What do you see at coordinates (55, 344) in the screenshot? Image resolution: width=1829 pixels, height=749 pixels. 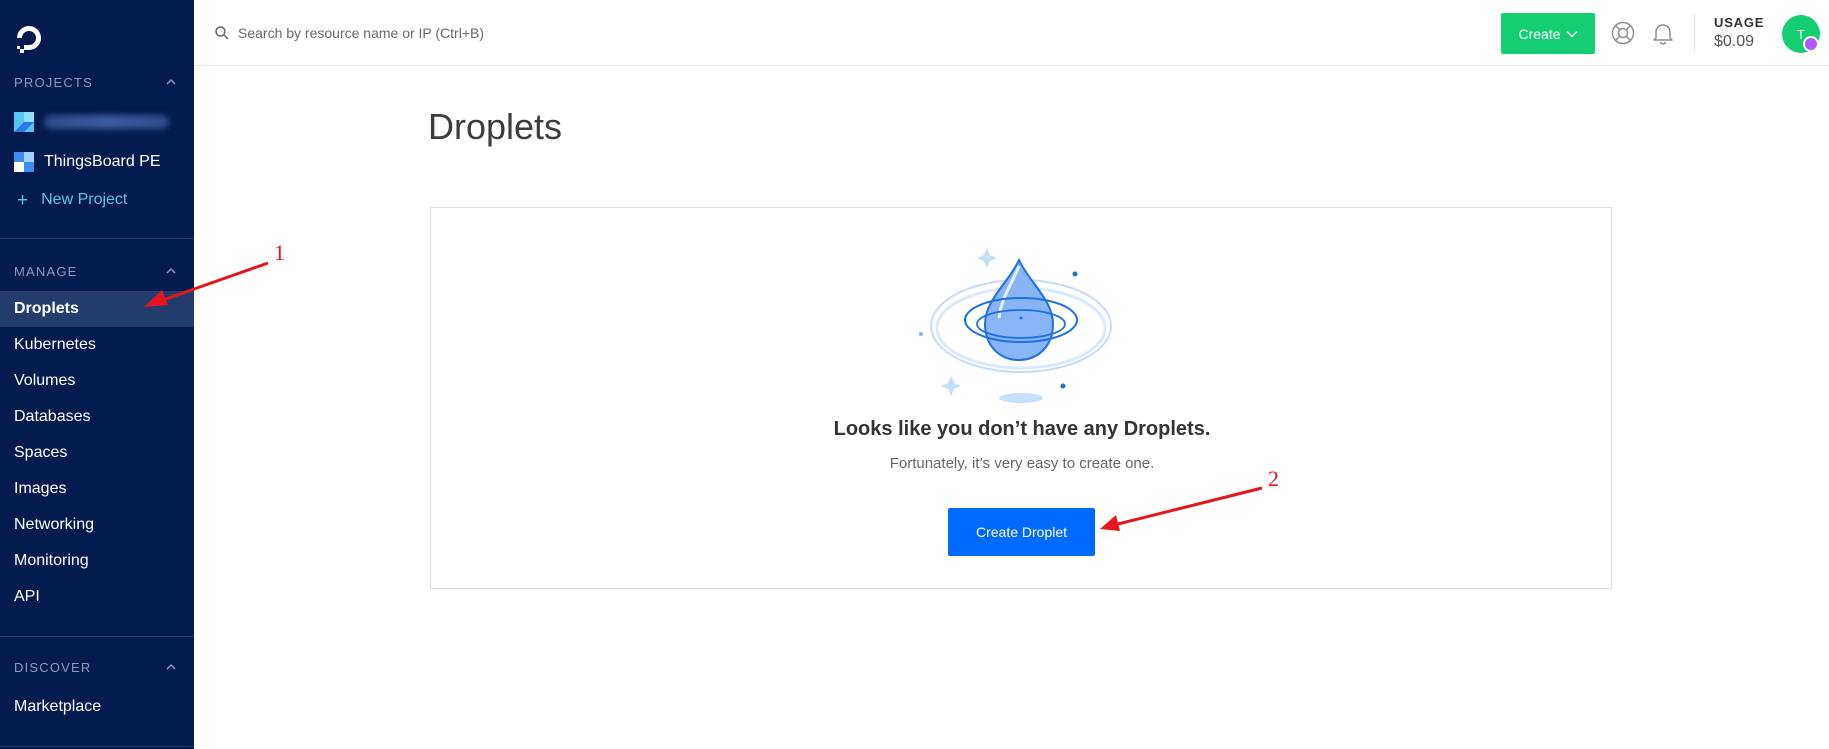 I see `sidebar-item-label: Kubernetes` at bounding box center [55, 344].